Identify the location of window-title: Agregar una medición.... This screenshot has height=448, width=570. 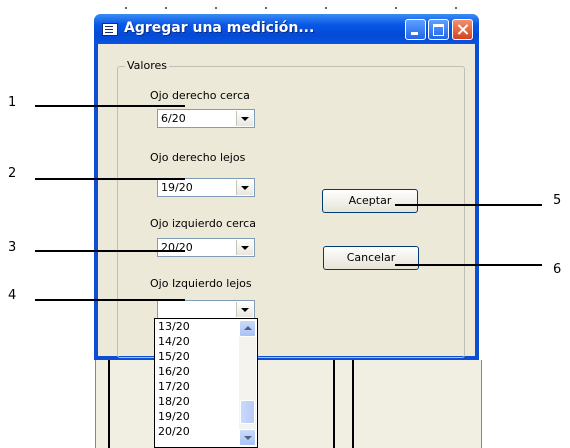
(219, 28).